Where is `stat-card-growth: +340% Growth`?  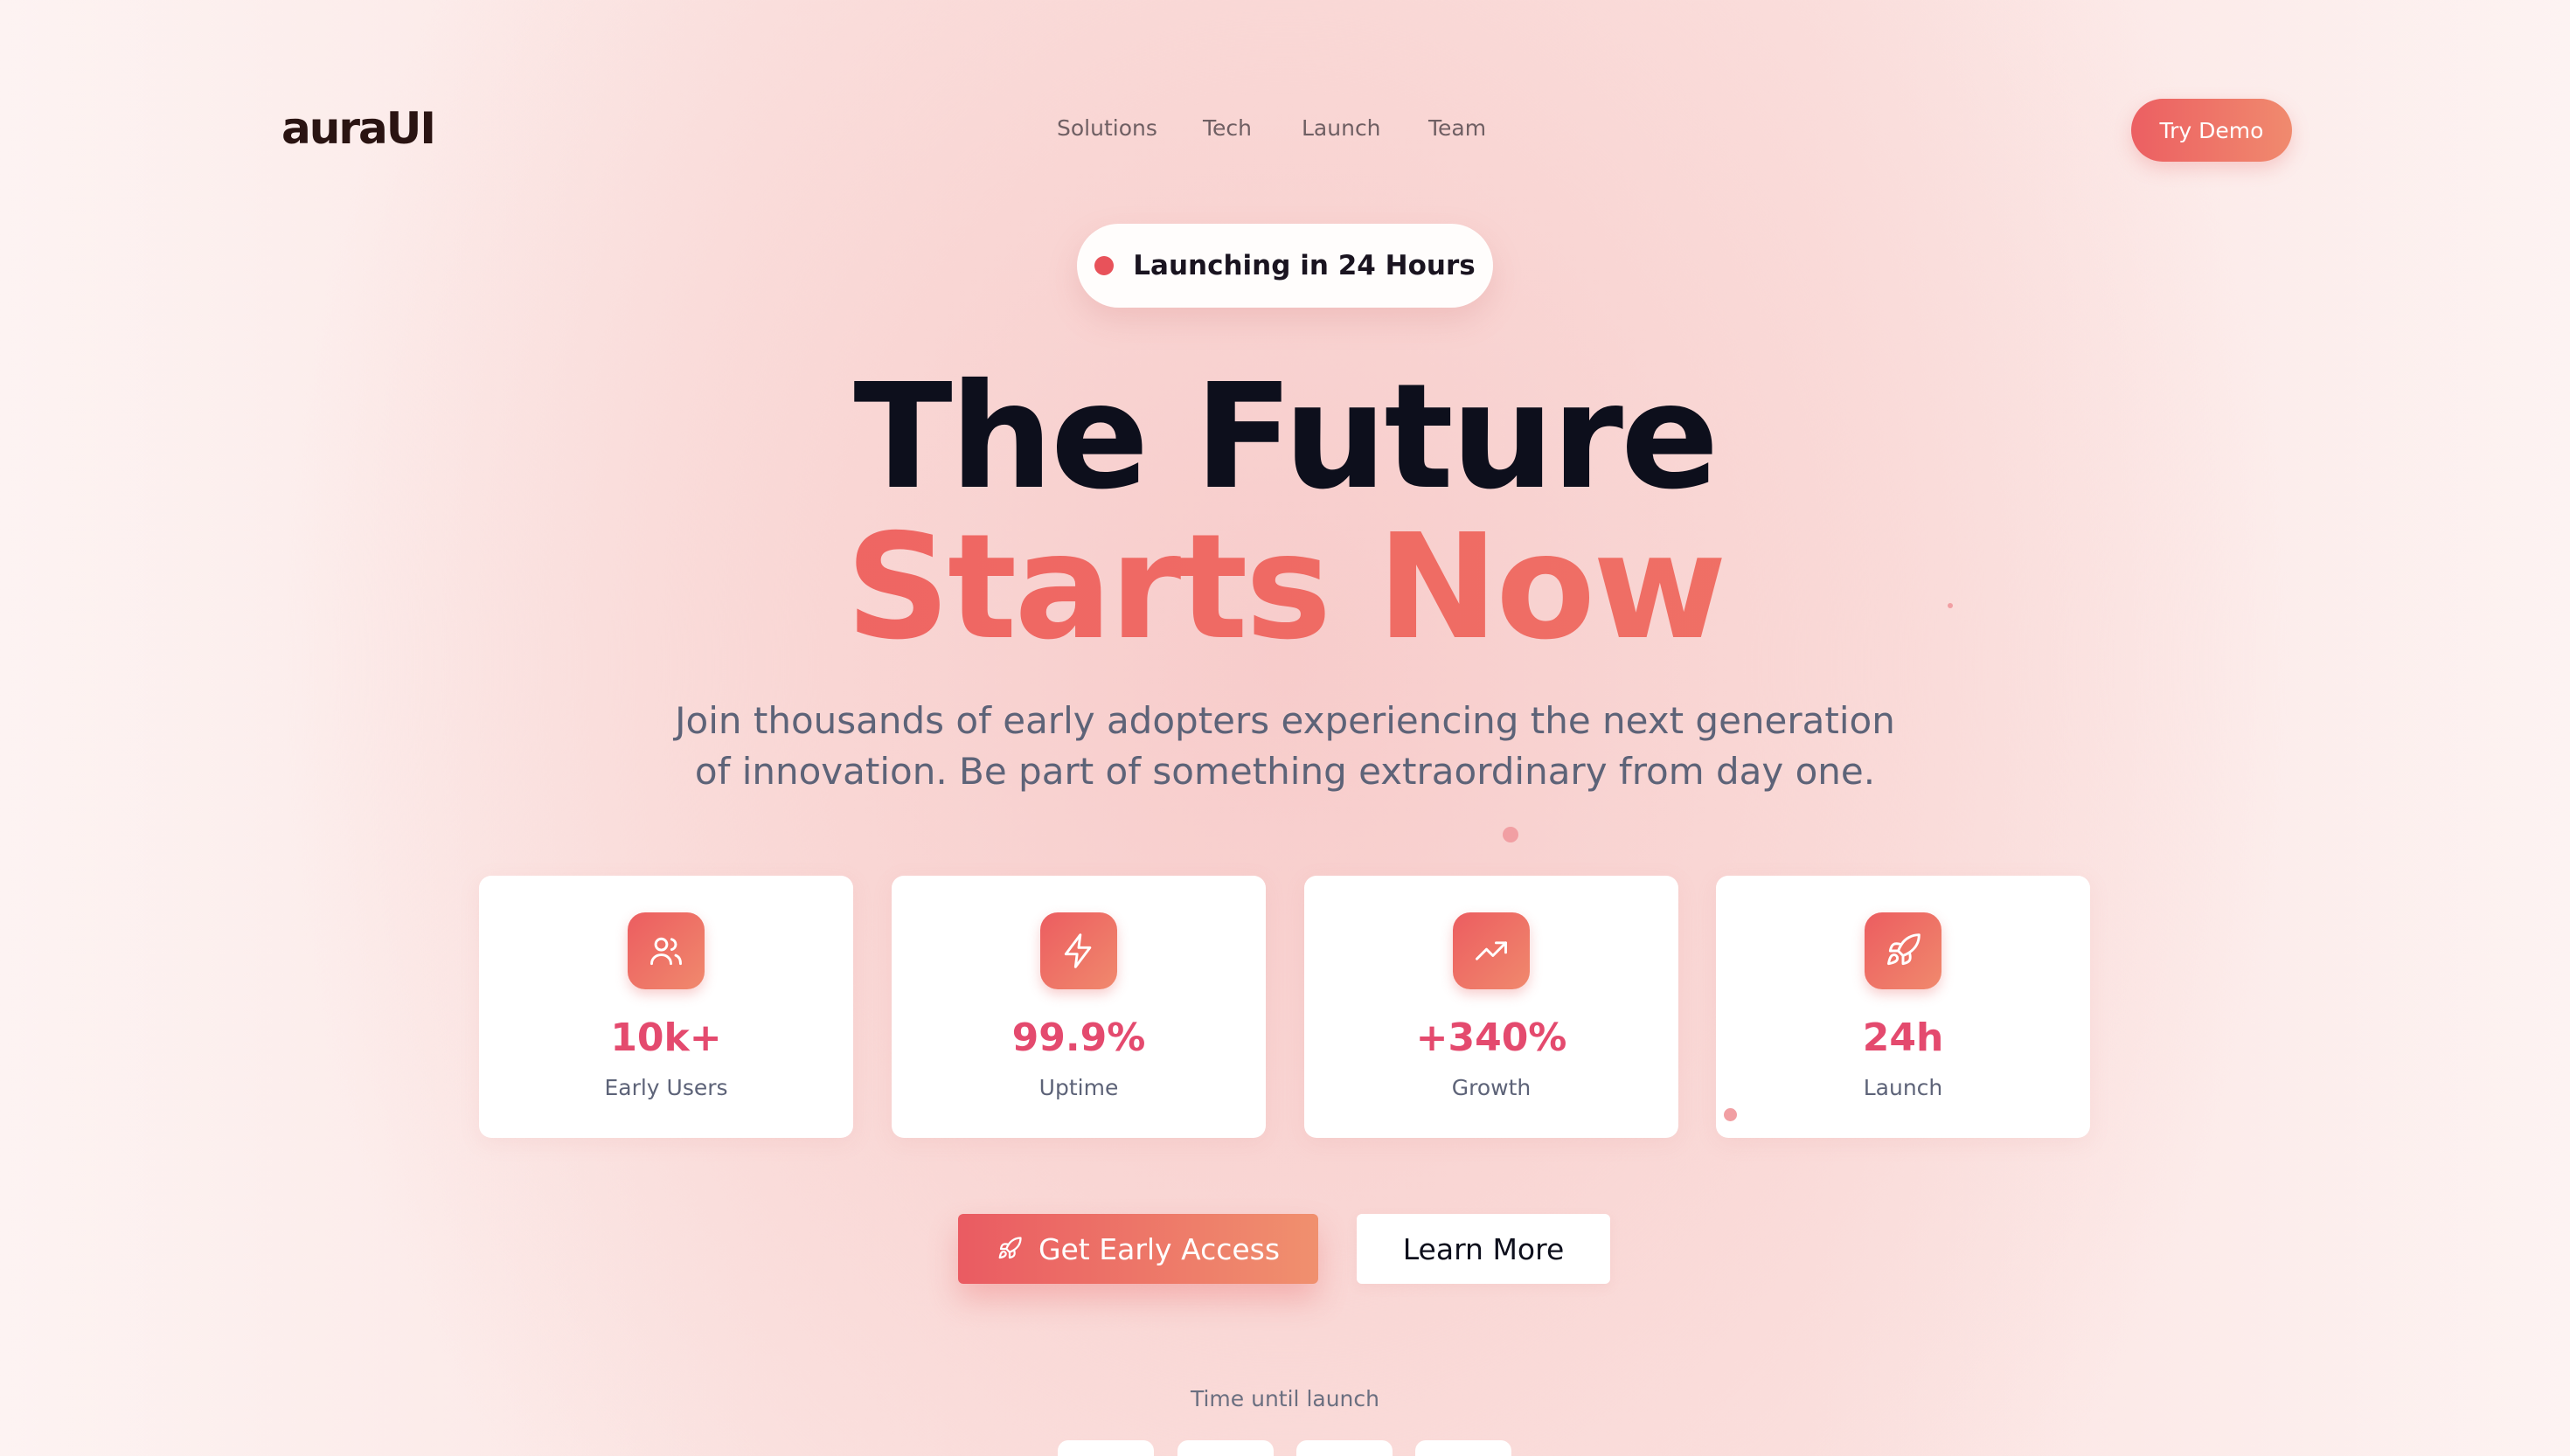
stat-card-growth: +340% Growth is located at coordinates (1491, 1007).